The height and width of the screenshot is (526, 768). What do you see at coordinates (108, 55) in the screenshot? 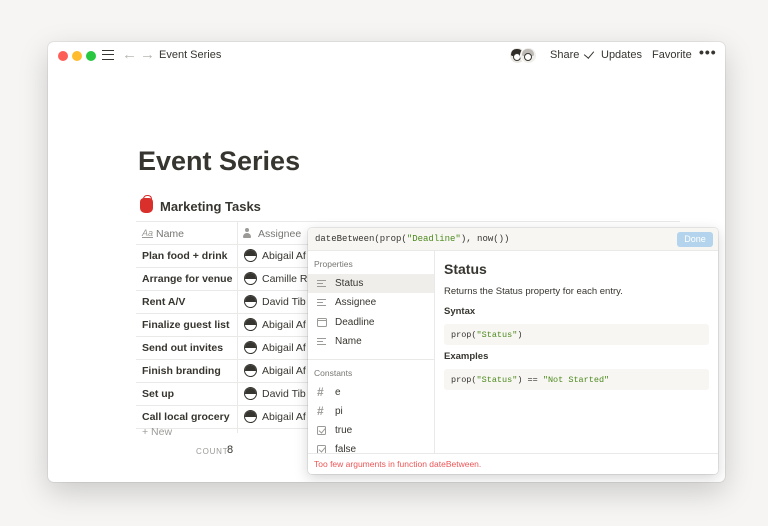
I see `sidebar-toggle-icon` at bounding box center [108, 55].